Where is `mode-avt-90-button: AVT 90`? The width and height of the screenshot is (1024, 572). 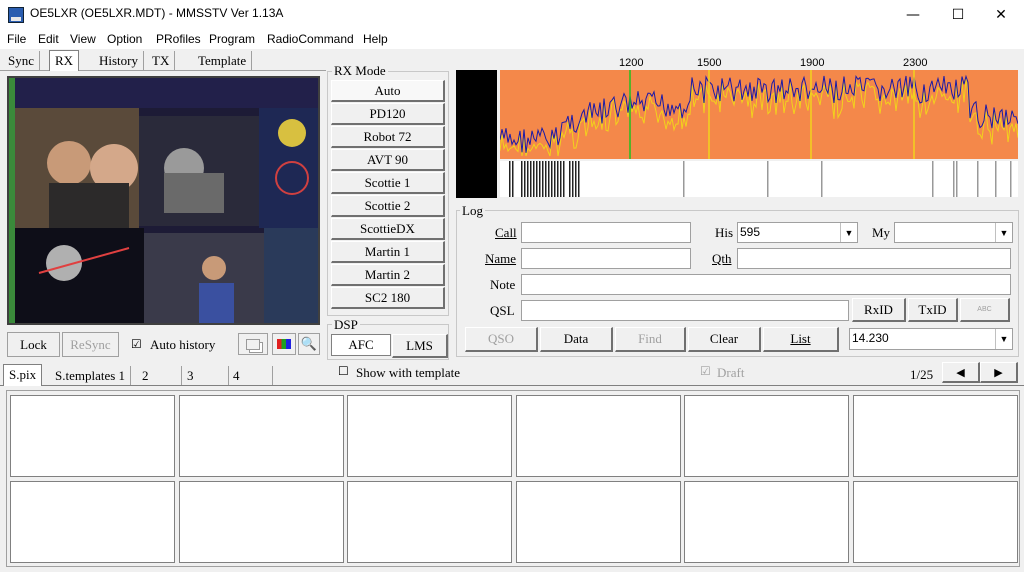
mode-avt-90-button: AVT 90 is located at coordinates (388, 160).